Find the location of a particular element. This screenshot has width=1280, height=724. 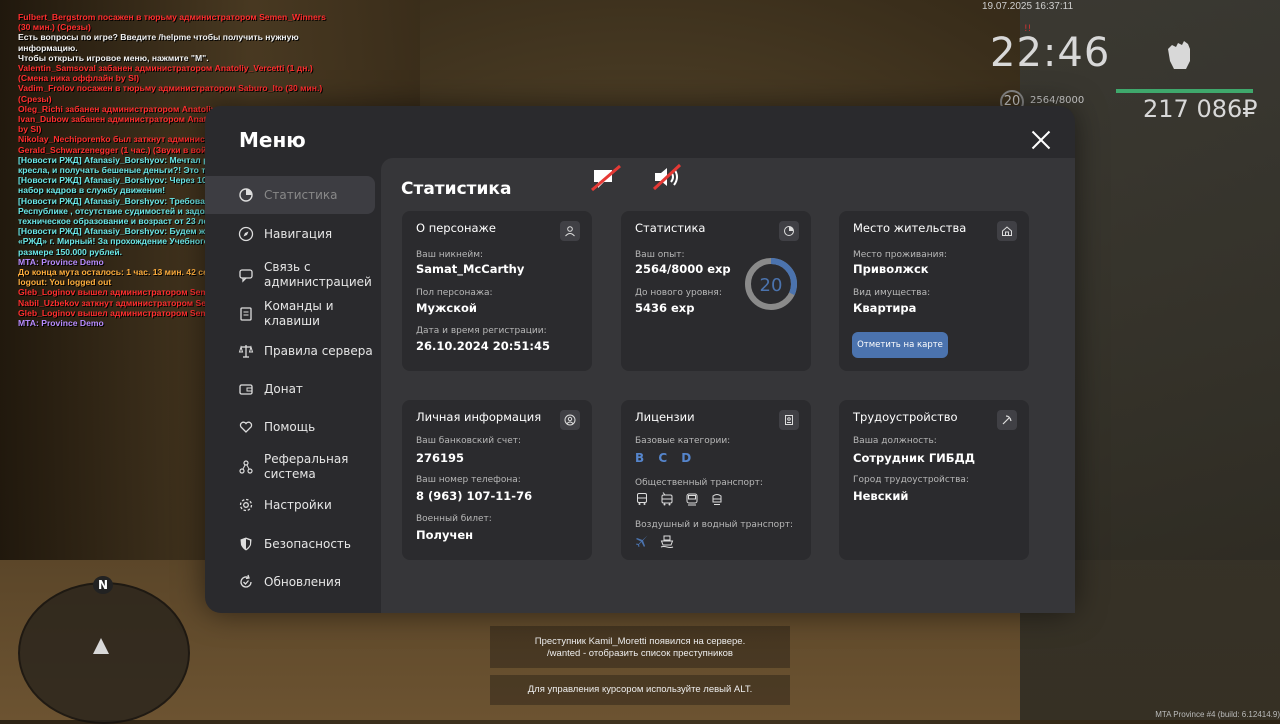

home-icon is located at coordinates (1007, 231).